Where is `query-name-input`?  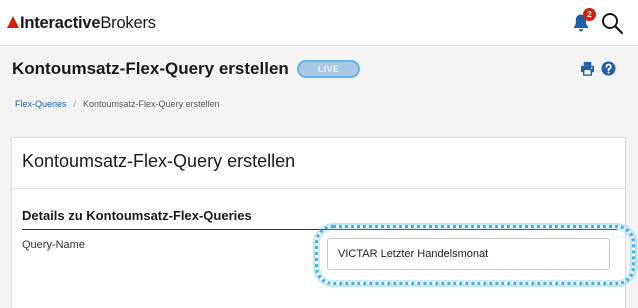
query-name-input is located at coordinates (468, 254).